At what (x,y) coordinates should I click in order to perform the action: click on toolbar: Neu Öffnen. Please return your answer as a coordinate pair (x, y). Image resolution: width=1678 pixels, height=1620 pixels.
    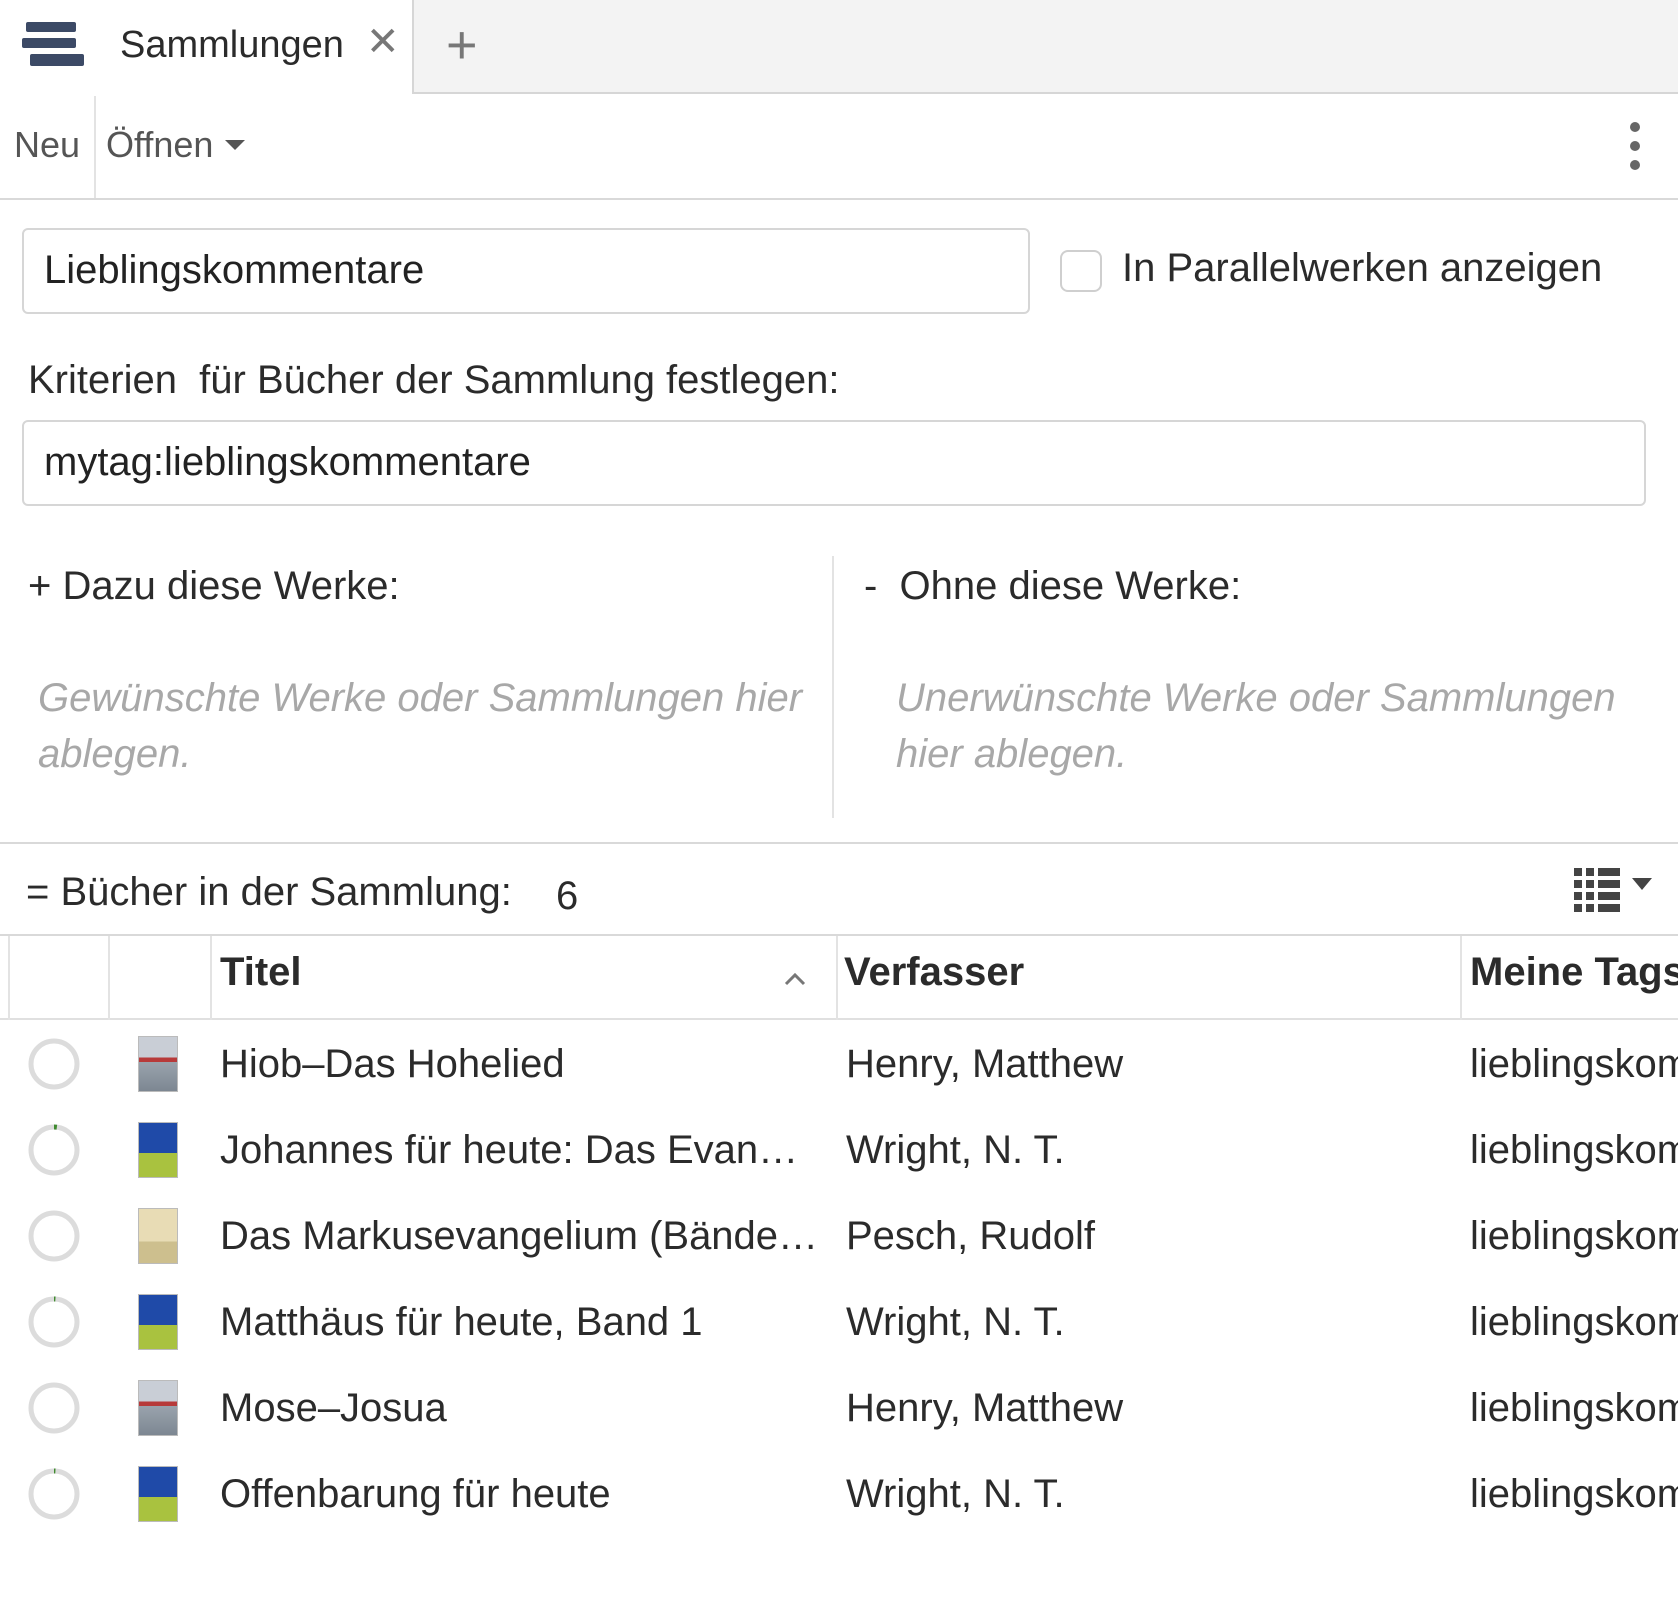
    Looking at the image, I should click on (839, 147).